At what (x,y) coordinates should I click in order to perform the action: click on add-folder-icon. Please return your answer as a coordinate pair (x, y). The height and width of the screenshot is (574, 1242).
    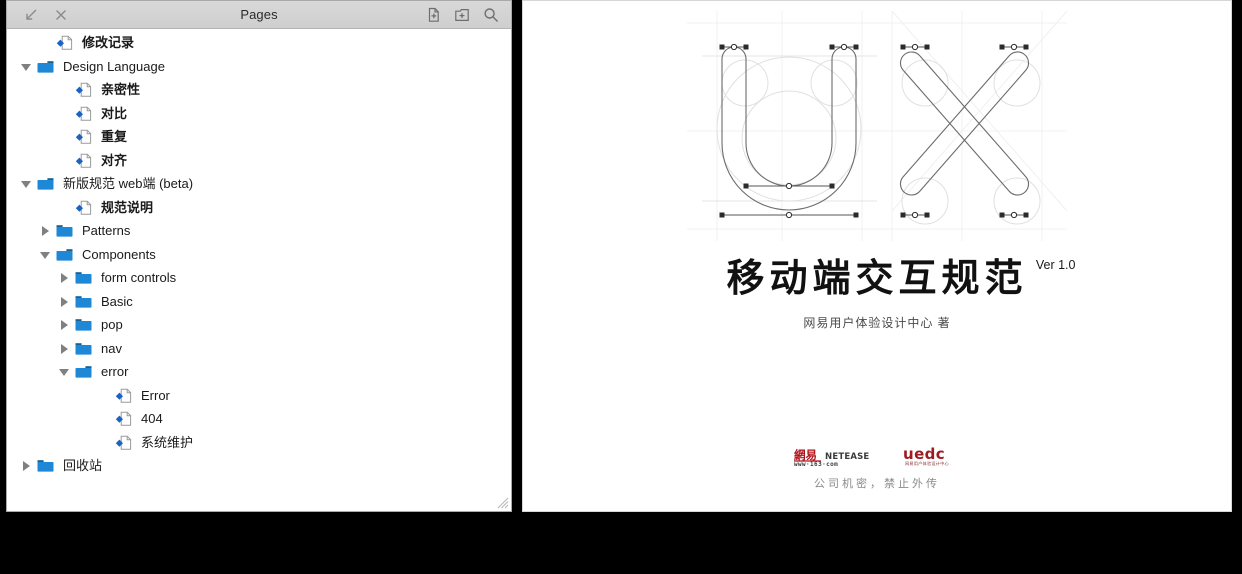
    Looking at the image, I should click on (462, 15).